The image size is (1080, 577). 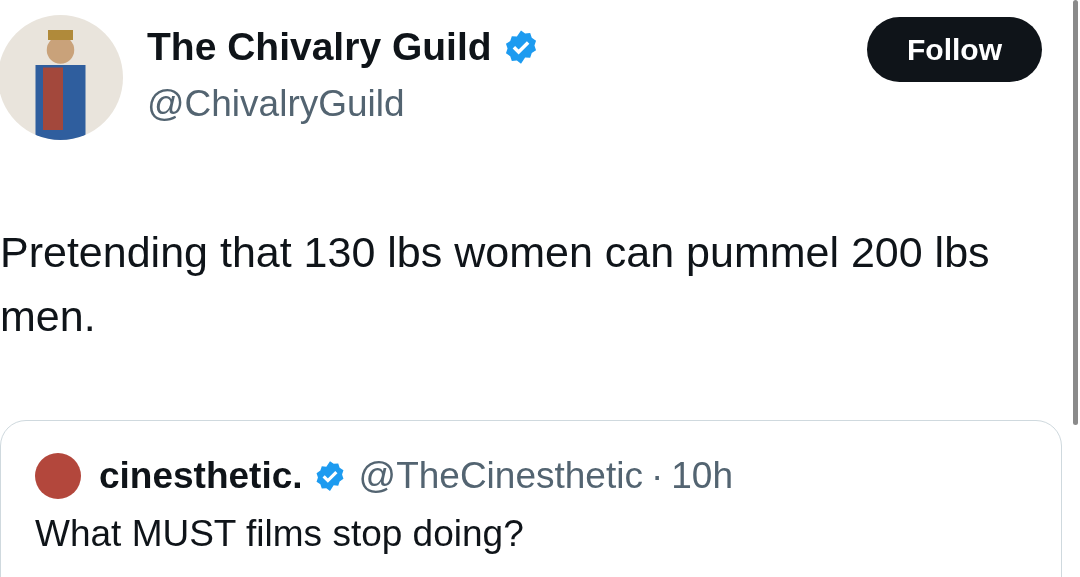 I want to click on follow-button: Follow, so click(x=954, y=49).